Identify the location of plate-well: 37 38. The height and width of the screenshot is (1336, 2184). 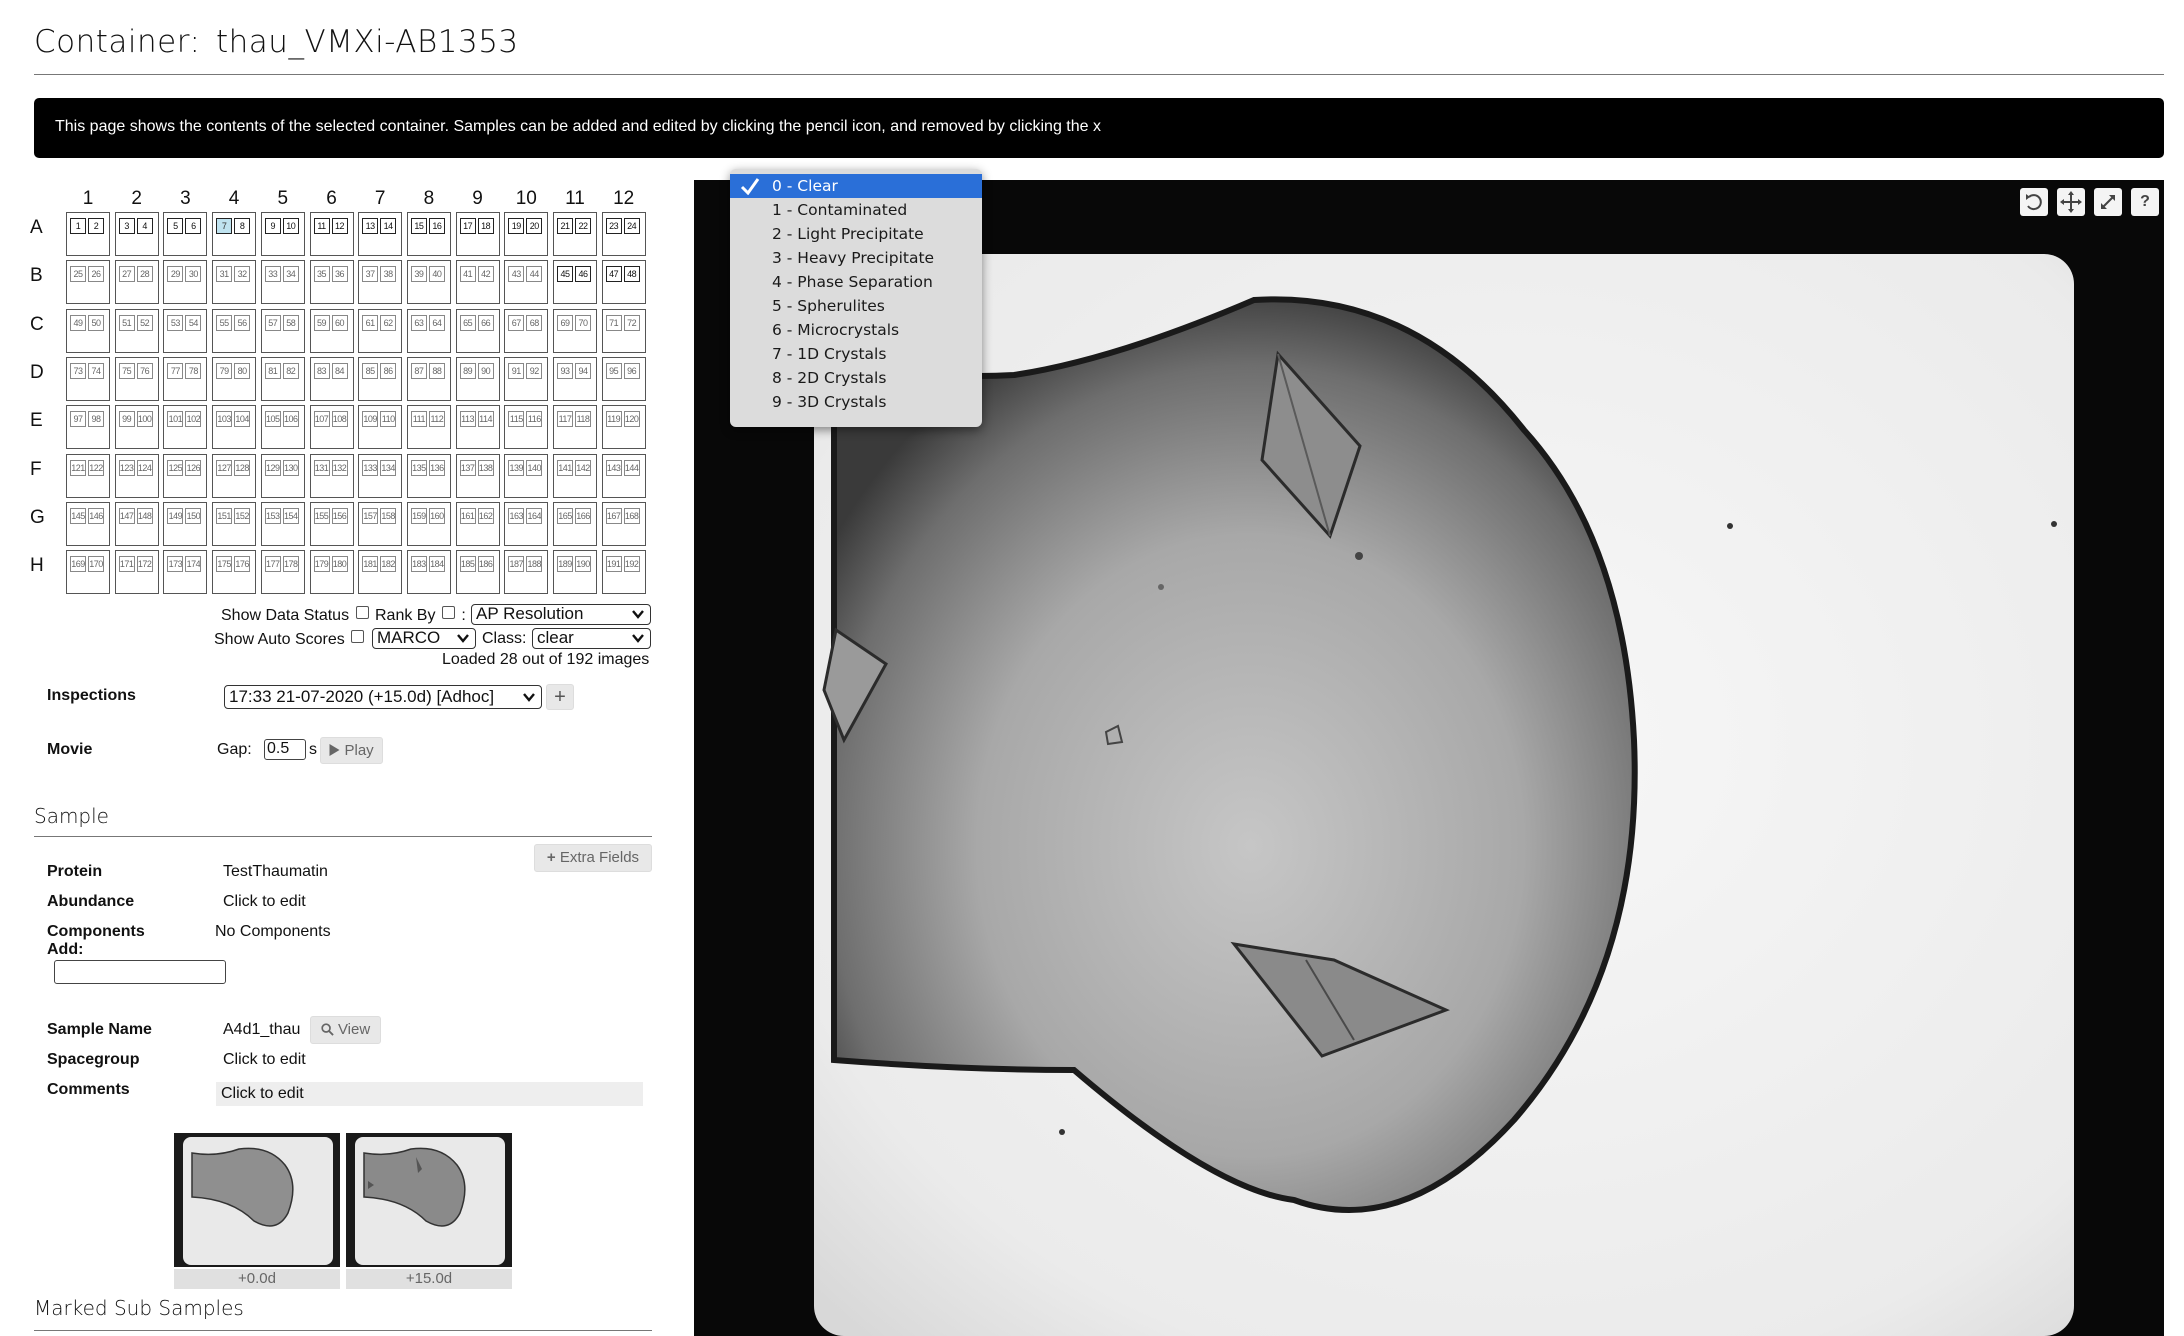
(380, 282).